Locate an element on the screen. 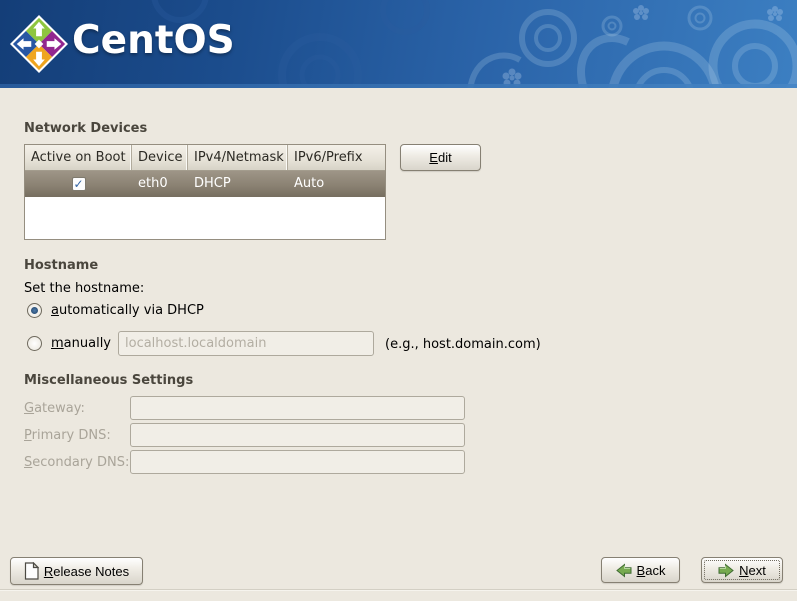 The image size is (797, 601). section-title-network-devices: Network Devices is located at coordinates (86, 128).